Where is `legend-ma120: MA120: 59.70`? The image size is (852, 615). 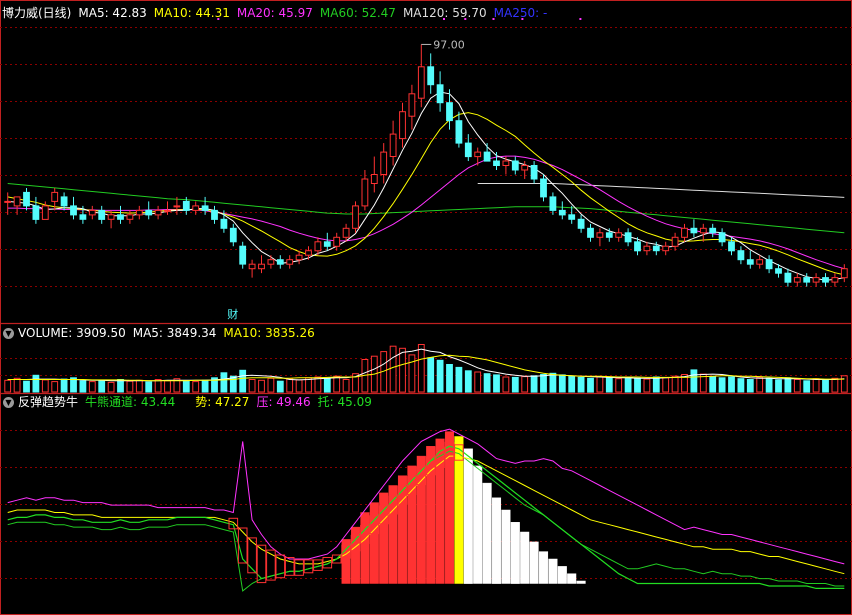
legend-ma120: MA120: 59.70 is located at coordinates (444, 13).